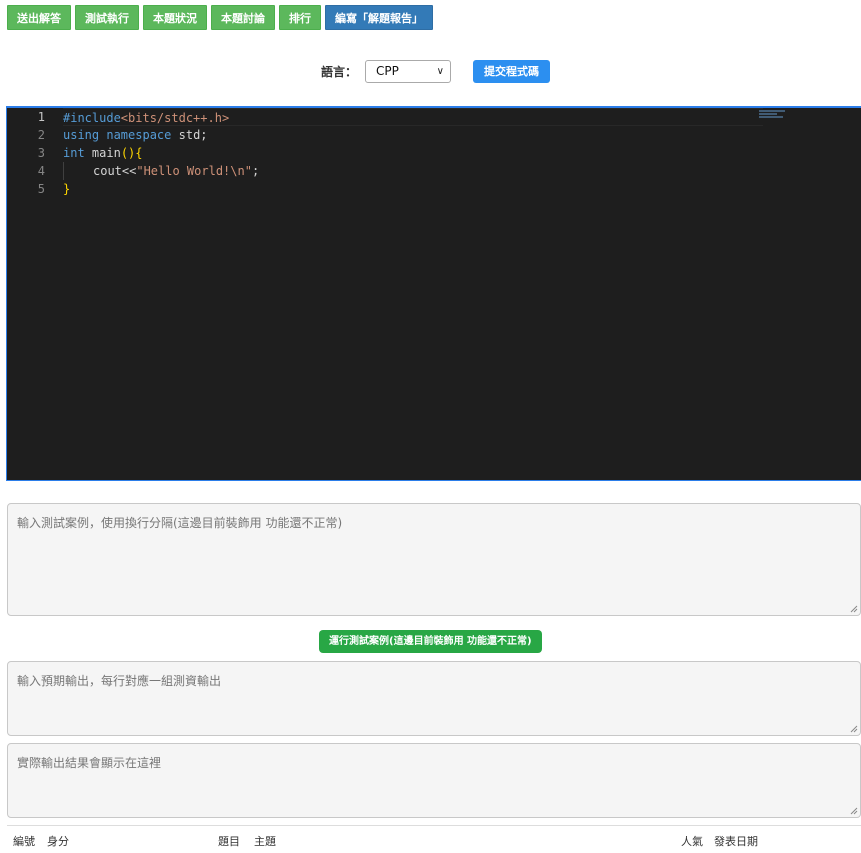  Describe the element at coordinates (39, 17) in the screenshot. I see `tab-submit-answer: 送出解答` at that location.